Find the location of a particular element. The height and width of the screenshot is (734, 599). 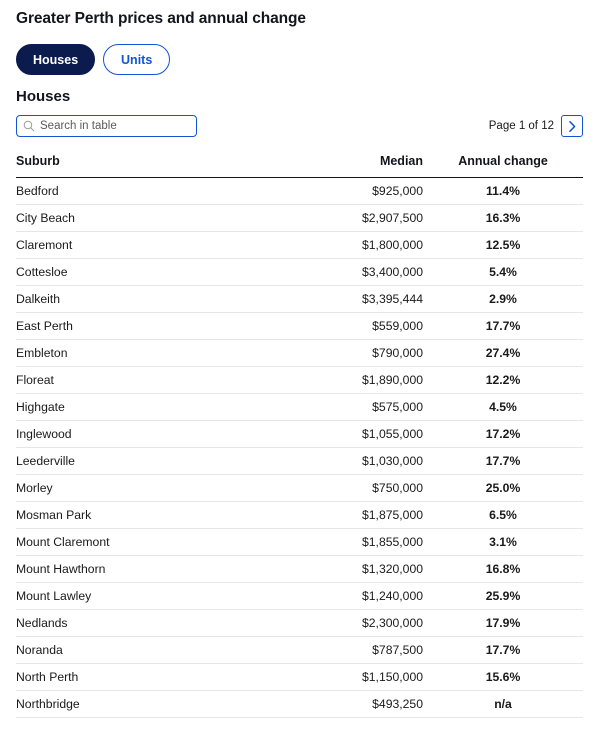

table-row: Morley $750,000 25.0% is located at coordinates (299, 488).